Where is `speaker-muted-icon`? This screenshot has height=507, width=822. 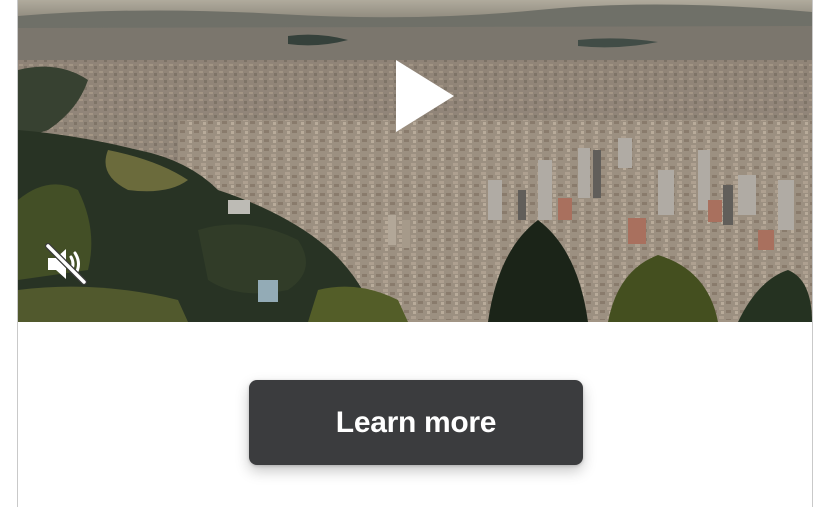 speaker-muted-icon is located at coordinates (66, 264).